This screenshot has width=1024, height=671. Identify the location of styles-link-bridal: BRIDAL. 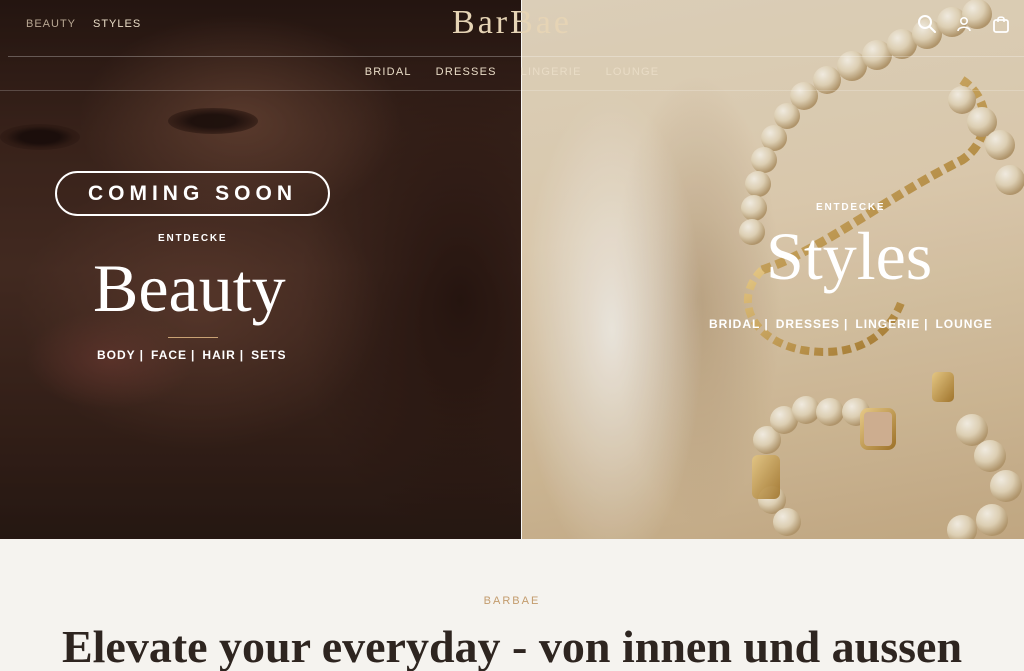
(734, 324).